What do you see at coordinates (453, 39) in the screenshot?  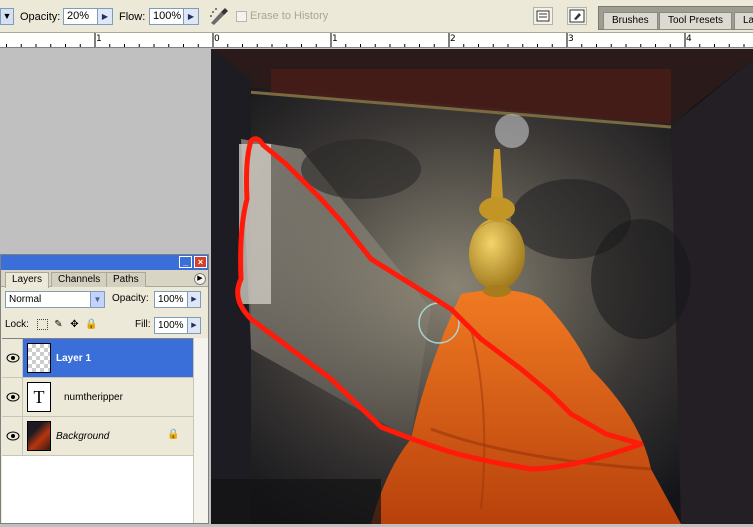 I see `ruler-number: 2` at bounding box center [453, 39].